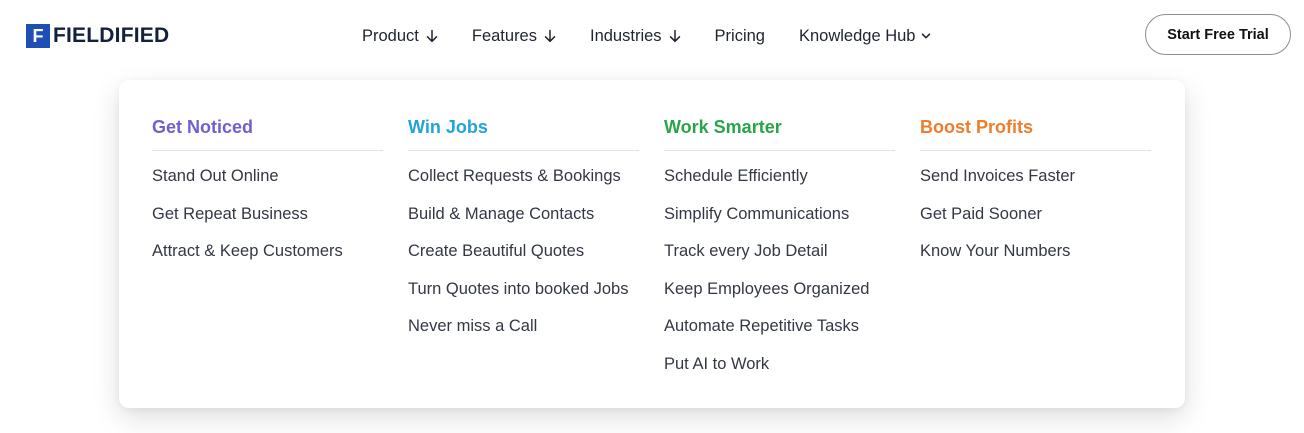  What do you see at coordinates (779, 296) in the screenshot?
I see `menu-link: Keep Employees Organized` at bounding box center [779, 296].